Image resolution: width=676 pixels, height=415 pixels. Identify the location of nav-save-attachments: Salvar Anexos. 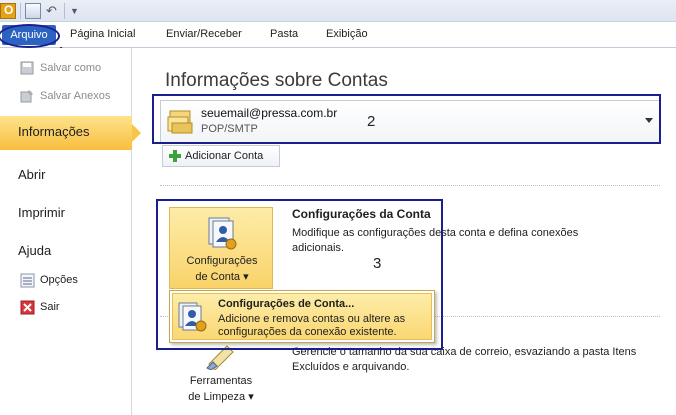
(66, 97).